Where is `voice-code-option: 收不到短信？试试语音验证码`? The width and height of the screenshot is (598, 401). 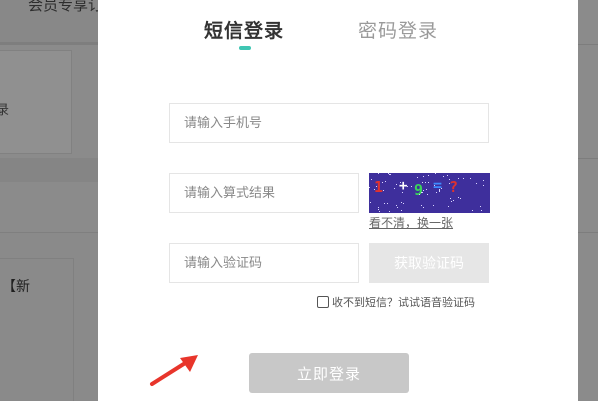
voice-code-option: 收不到短信？试试语音验证码 is located at coordinates (396, 302).